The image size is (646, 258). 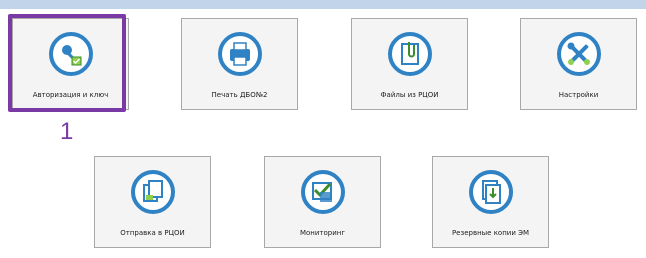 I want to click on tile-label: Резервные копии ЭМ, so click(x=490, y=233).